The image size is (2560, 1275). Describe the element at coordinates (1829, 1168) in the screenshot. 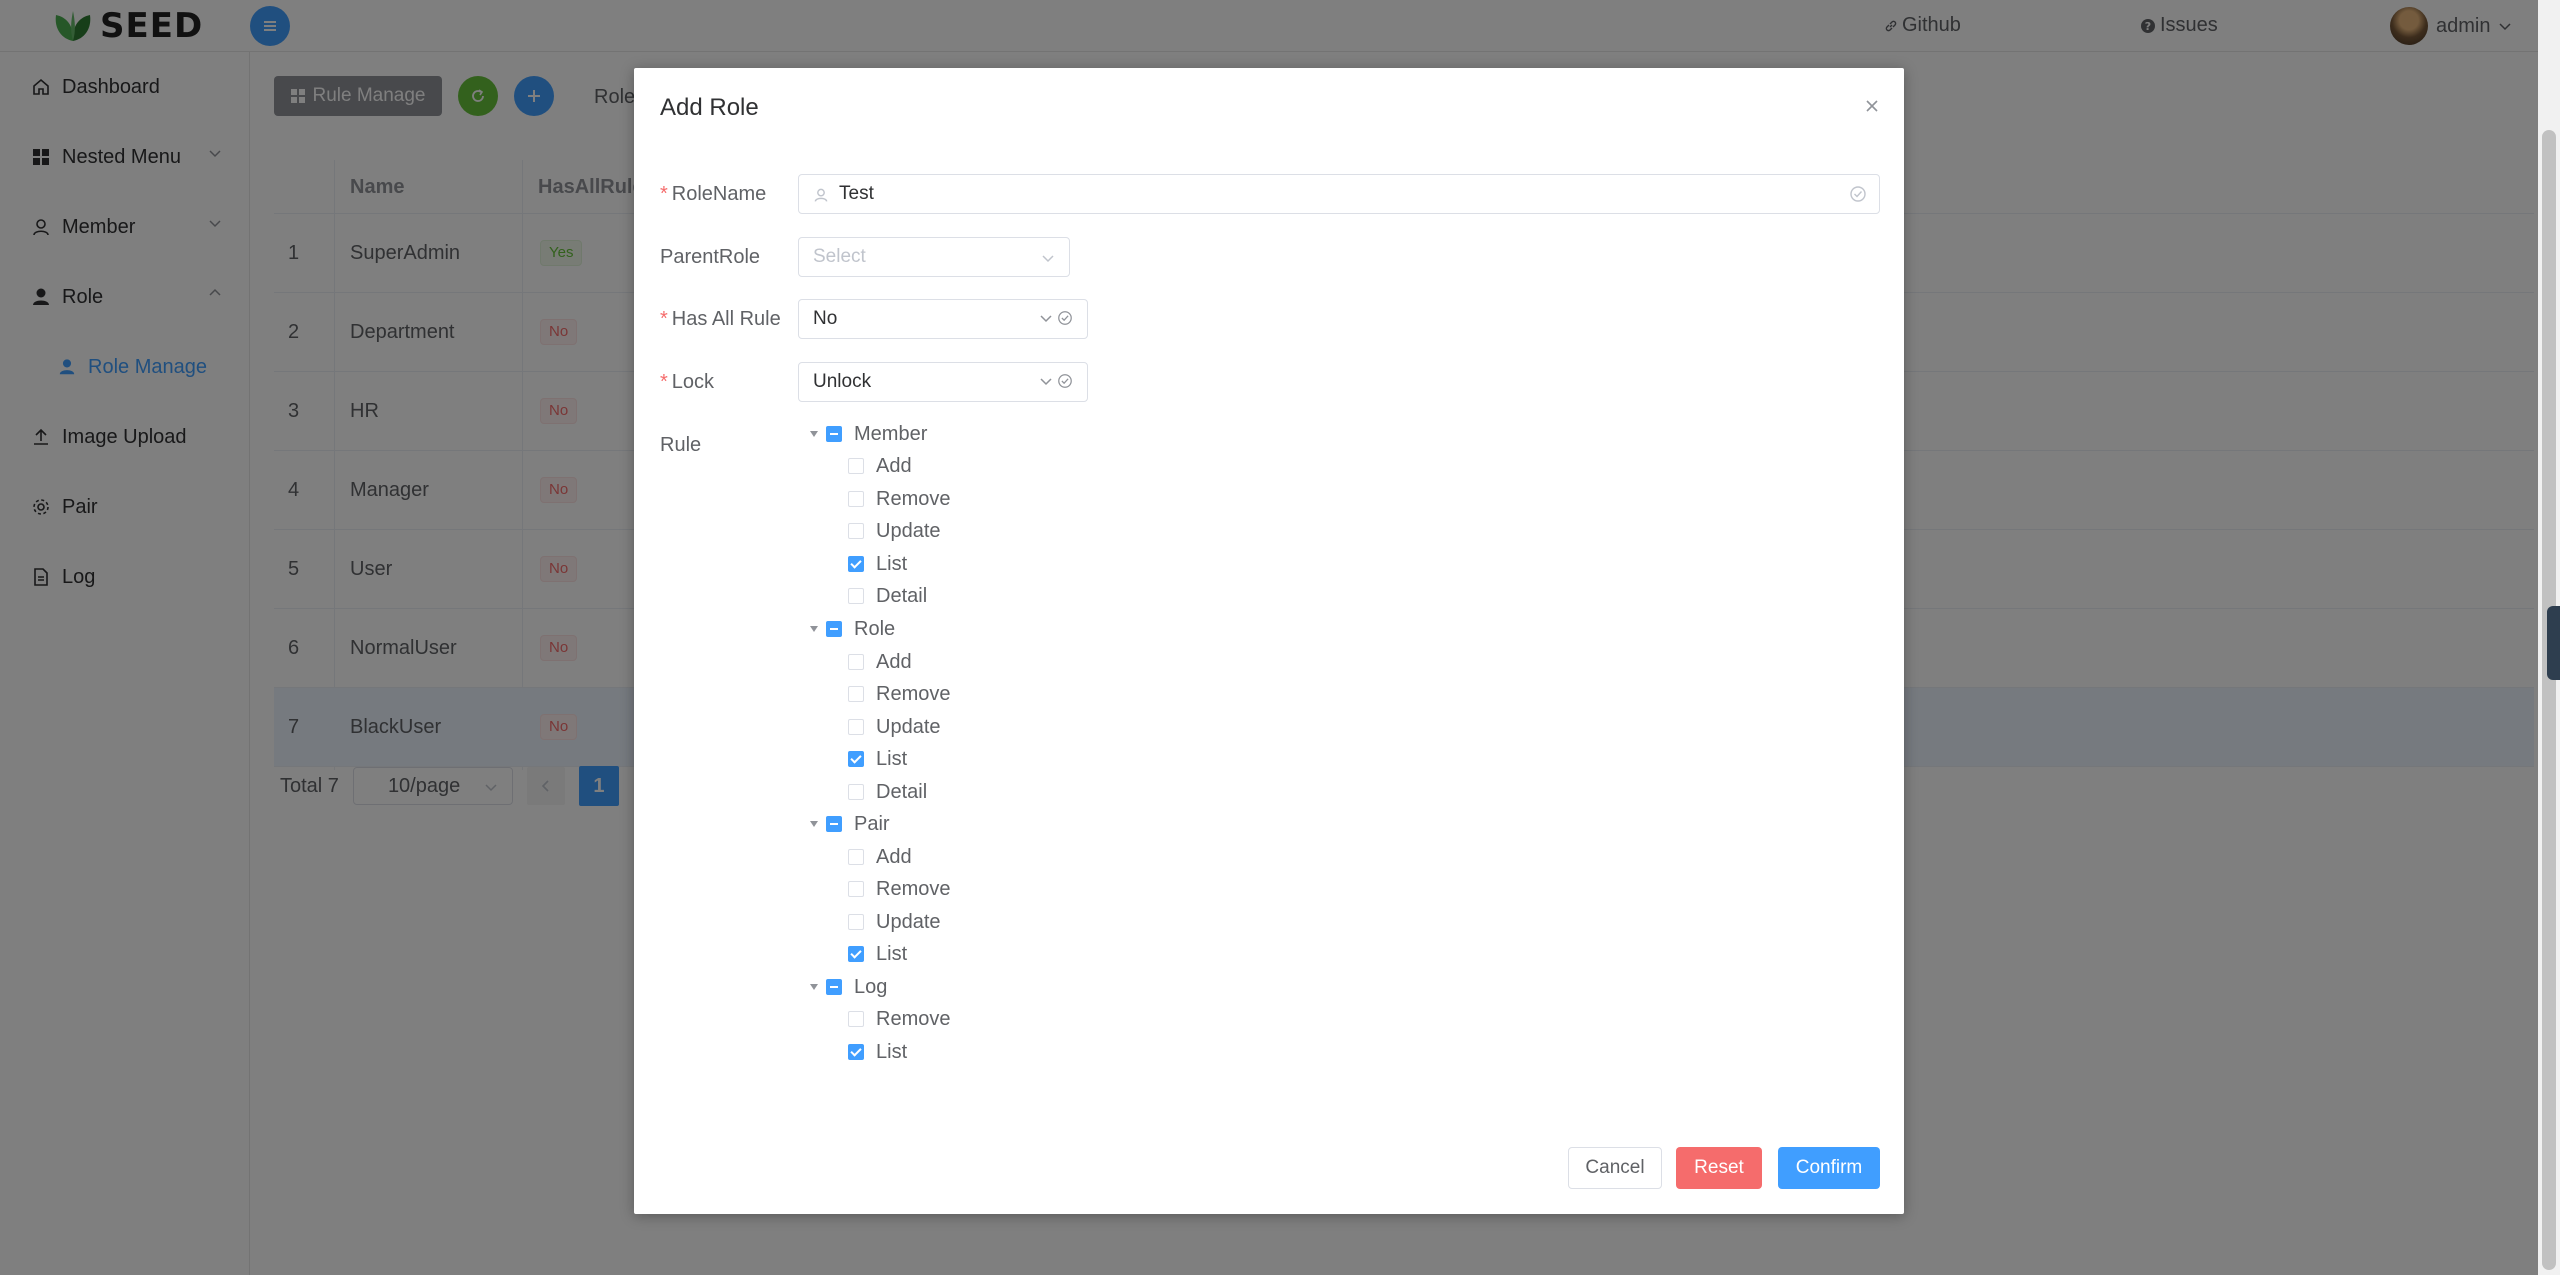

I see `confirm-button: Confirm` at that location.